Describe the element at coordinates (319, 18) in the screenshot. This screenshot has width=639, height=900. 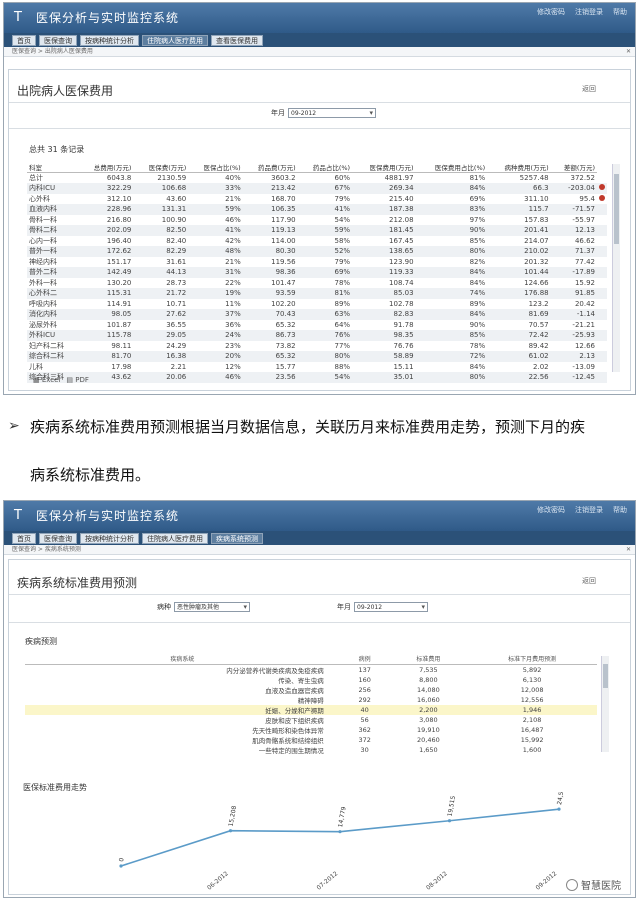
I see `app-header: T 医保分析与实时监控系统 修改密码 注销登录 帮助` at that location.